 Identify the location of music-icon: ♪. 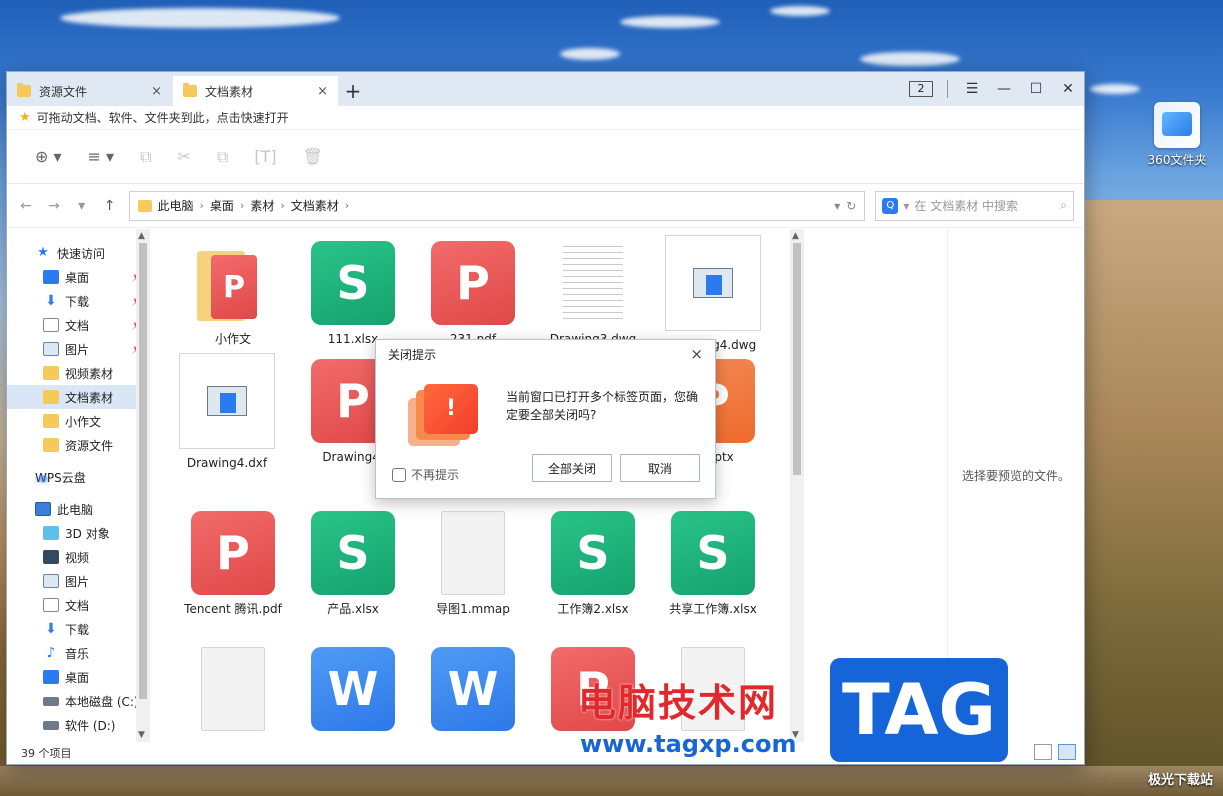
(51, 653).